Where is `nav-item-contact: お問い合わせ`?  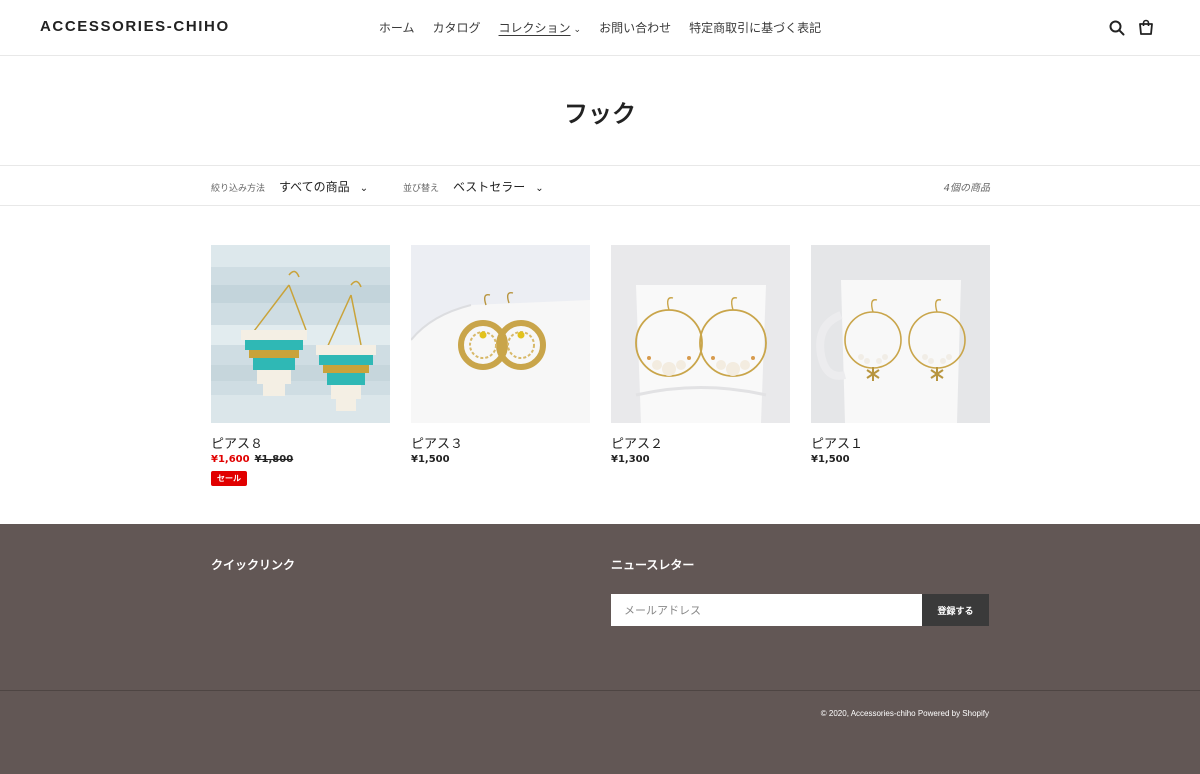 nav-item-contact: お問い合わせ is located at coordinates (635, 27).